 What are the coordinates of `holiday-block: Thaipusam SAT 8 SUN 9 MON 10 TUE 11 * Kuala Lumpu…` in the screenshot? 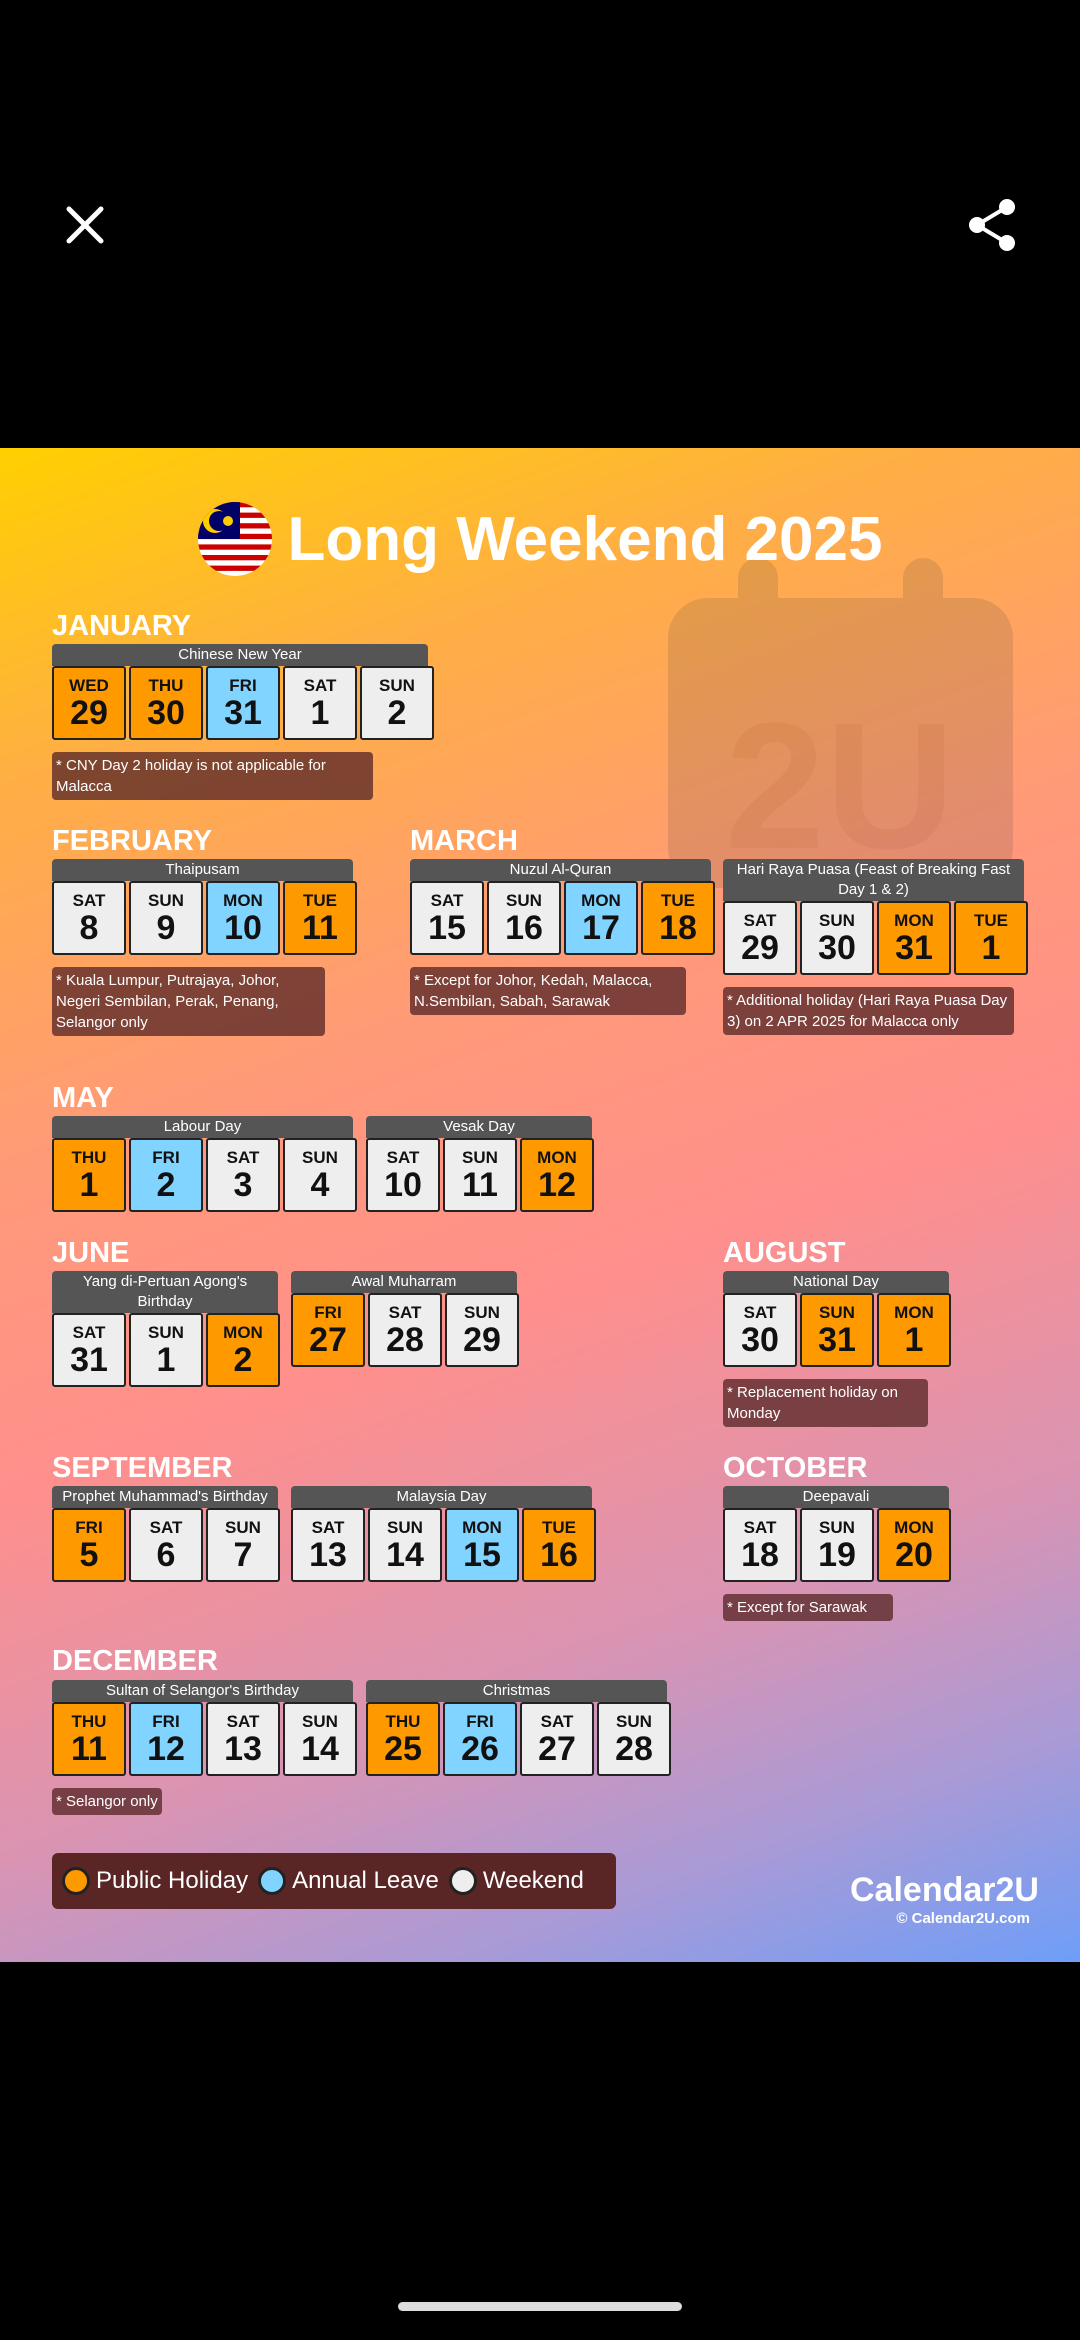 It's located at (204, 947).